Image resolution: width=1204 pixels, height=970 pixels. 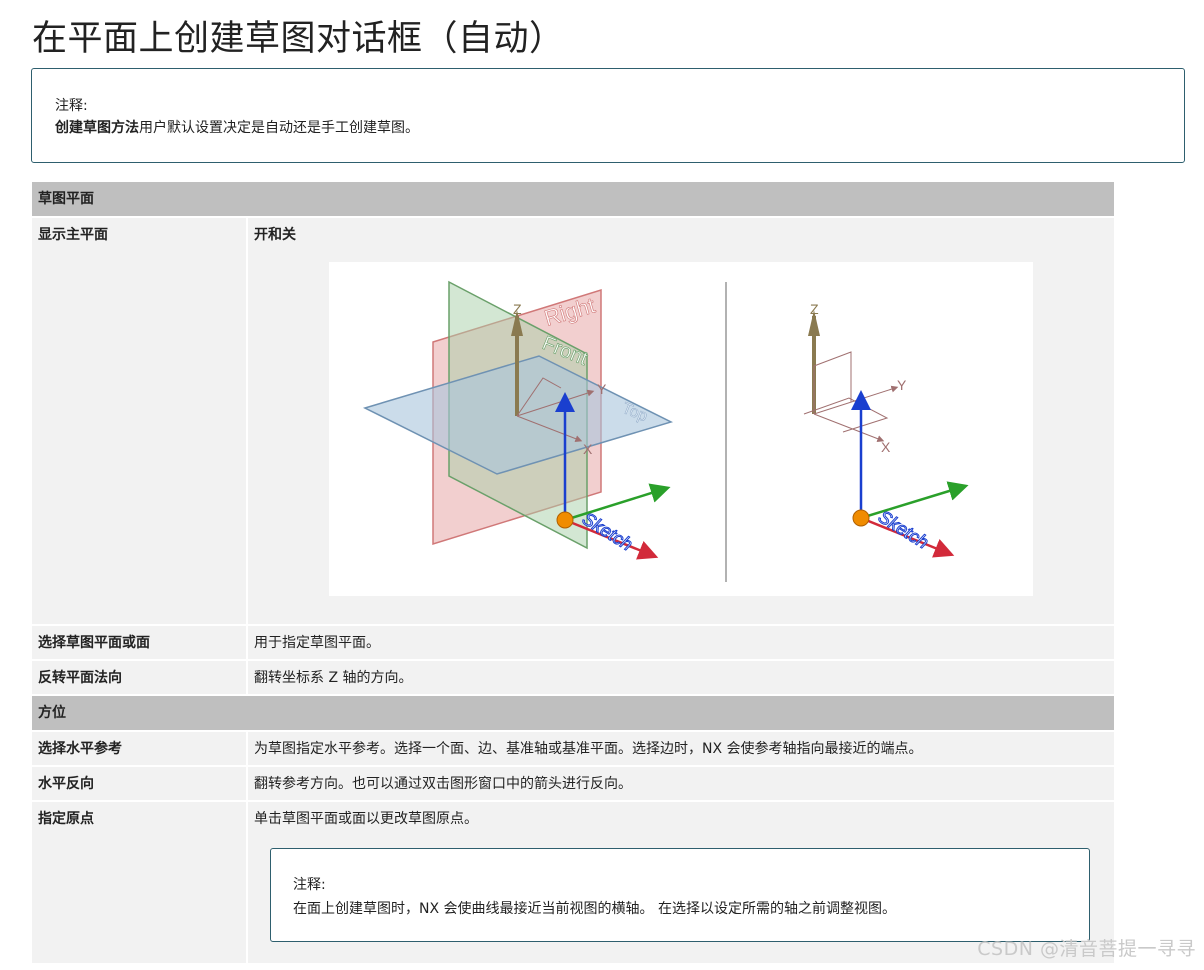 I want to click on section-header-sketch-plane: 草图平面, so click(x=573, y=199).